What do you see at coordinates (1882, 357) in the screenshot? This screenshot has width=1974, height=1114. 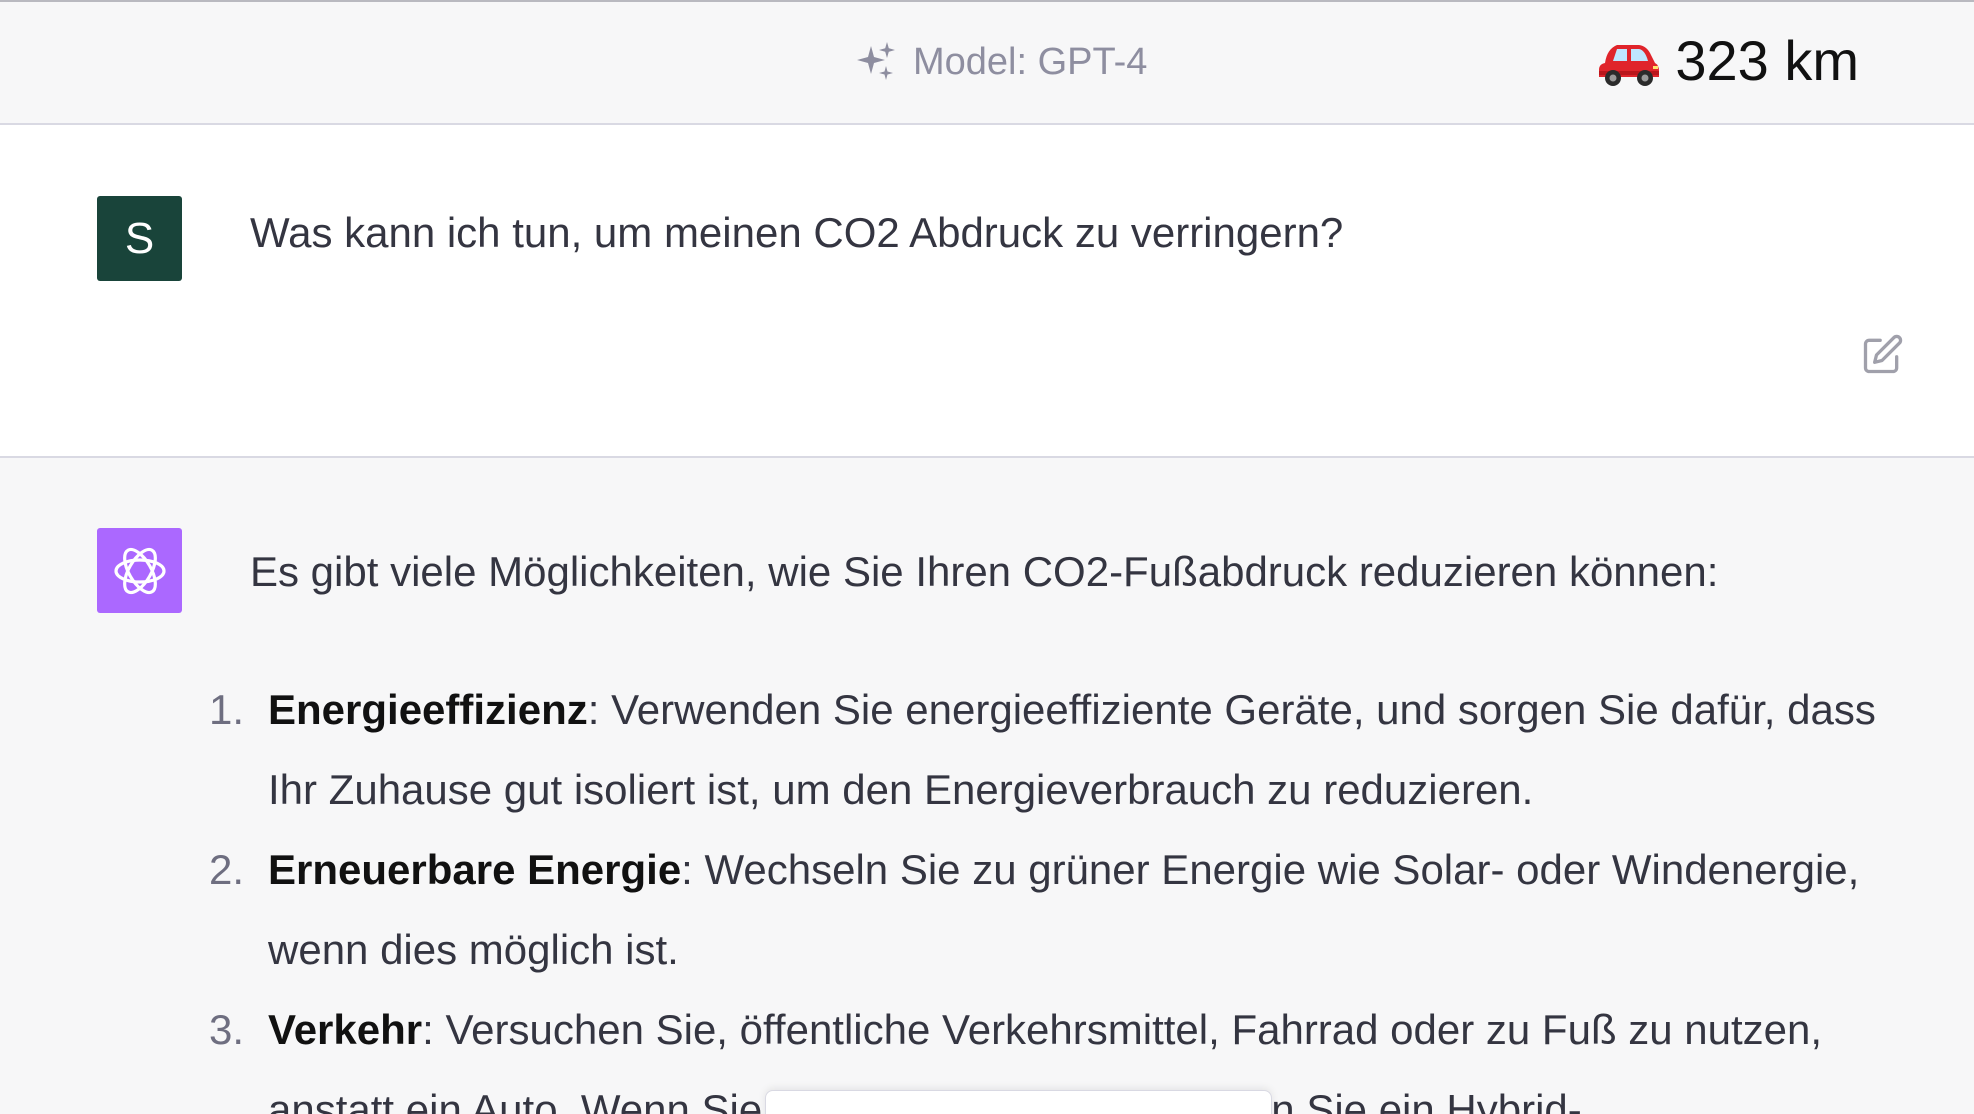 I see `edit-icon` at bounding box center [1882, 357].